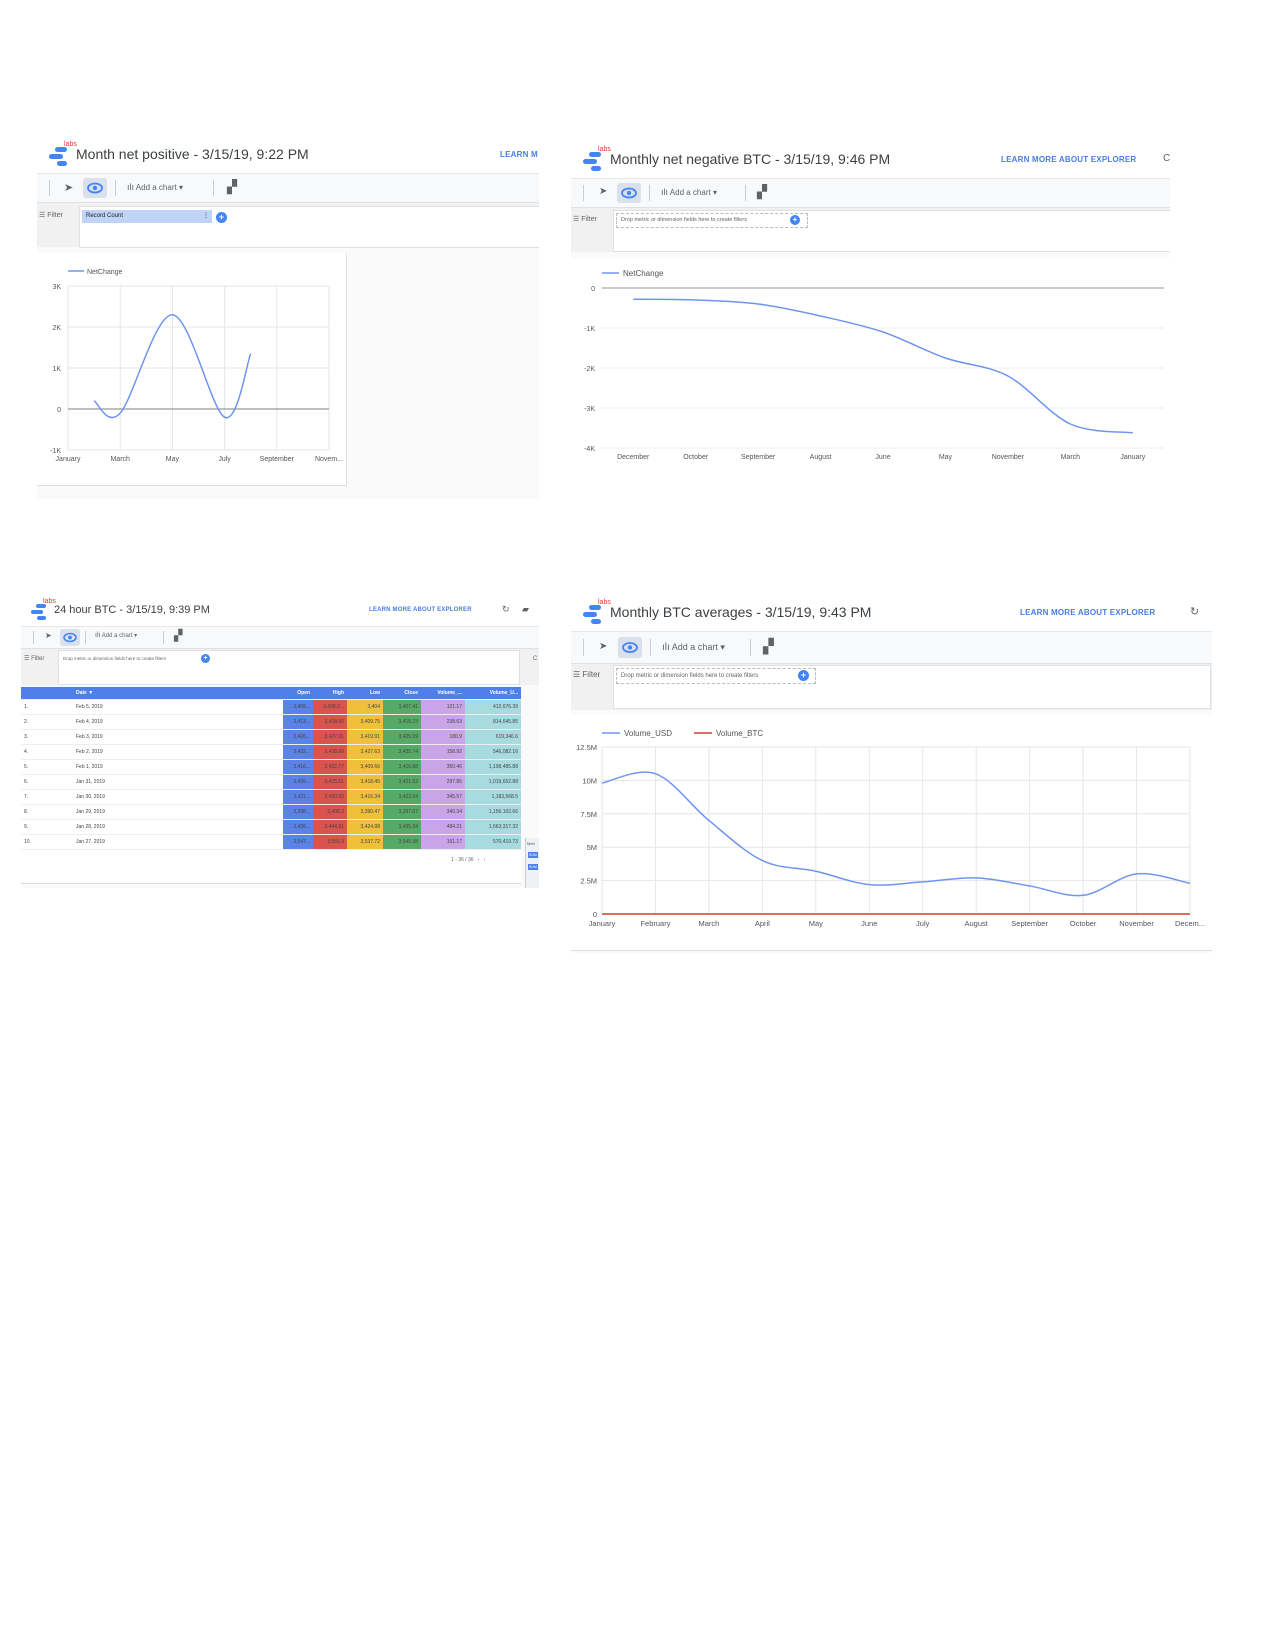 This screenshot has height=1650, width=1275. What do you see at coordinates (178, 707) in the screenshot?
I see `table-cell: Feb 5, 2019` at bounding box center [178, 707].